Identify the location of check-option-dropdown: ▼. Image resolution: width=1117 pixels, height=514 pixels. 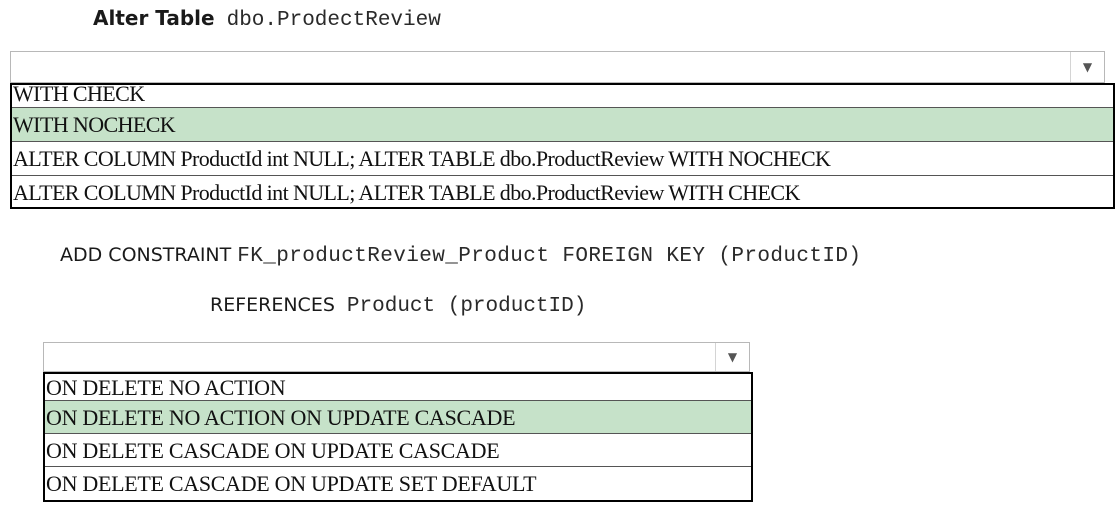
(557, 67).